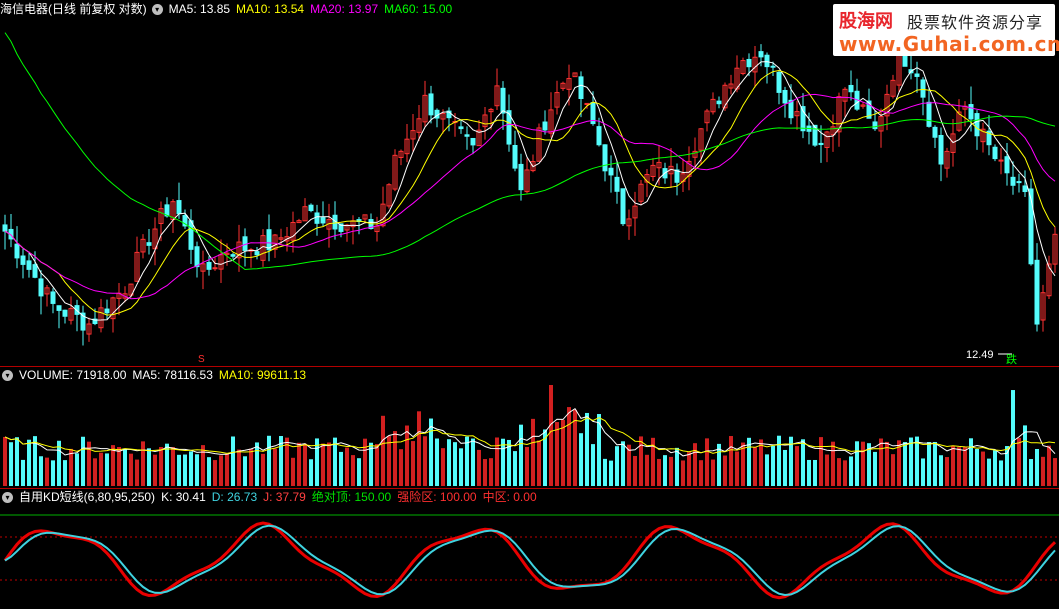 Image resolution: width=1059 pixels, height=609 pixels. What do you see at coordinates (284, 497) in the screenshot?
I see `j-label: J: 37.79` at bounding box center [284, 497].